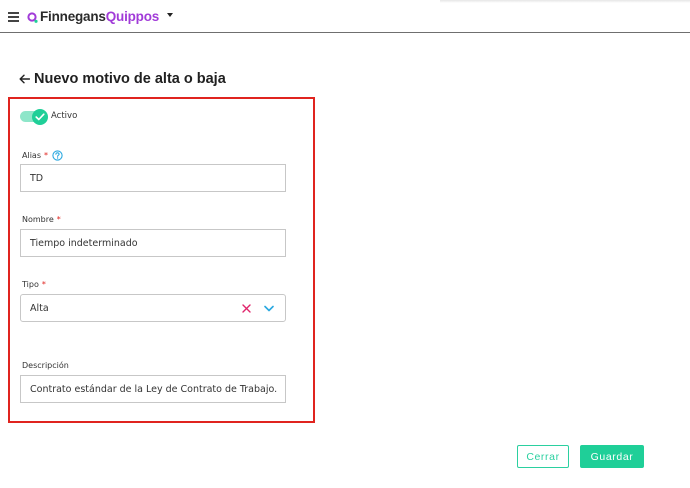  I want to click on nombre-label: Nombre, so click(38, 219).